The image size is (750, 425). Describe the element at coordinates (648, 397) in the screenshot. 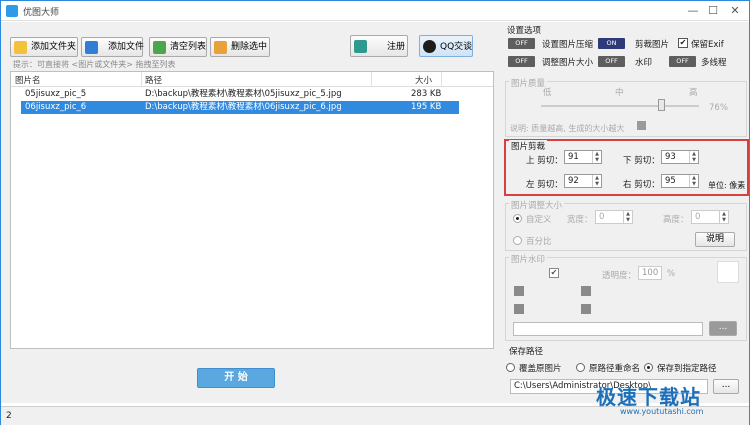

I see `brand-text: 极速下载站` at that location.